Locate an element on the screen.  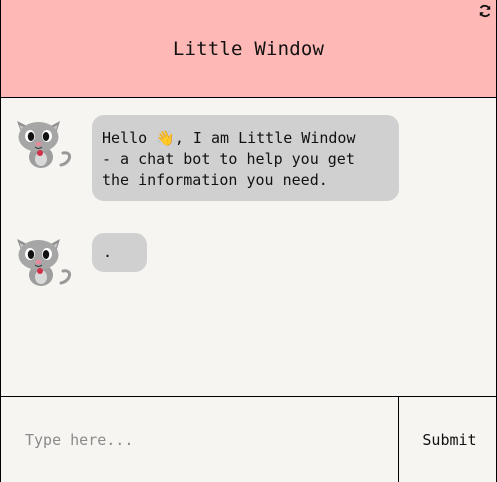
typing-bubble: . is located at coordinates (119, 252).